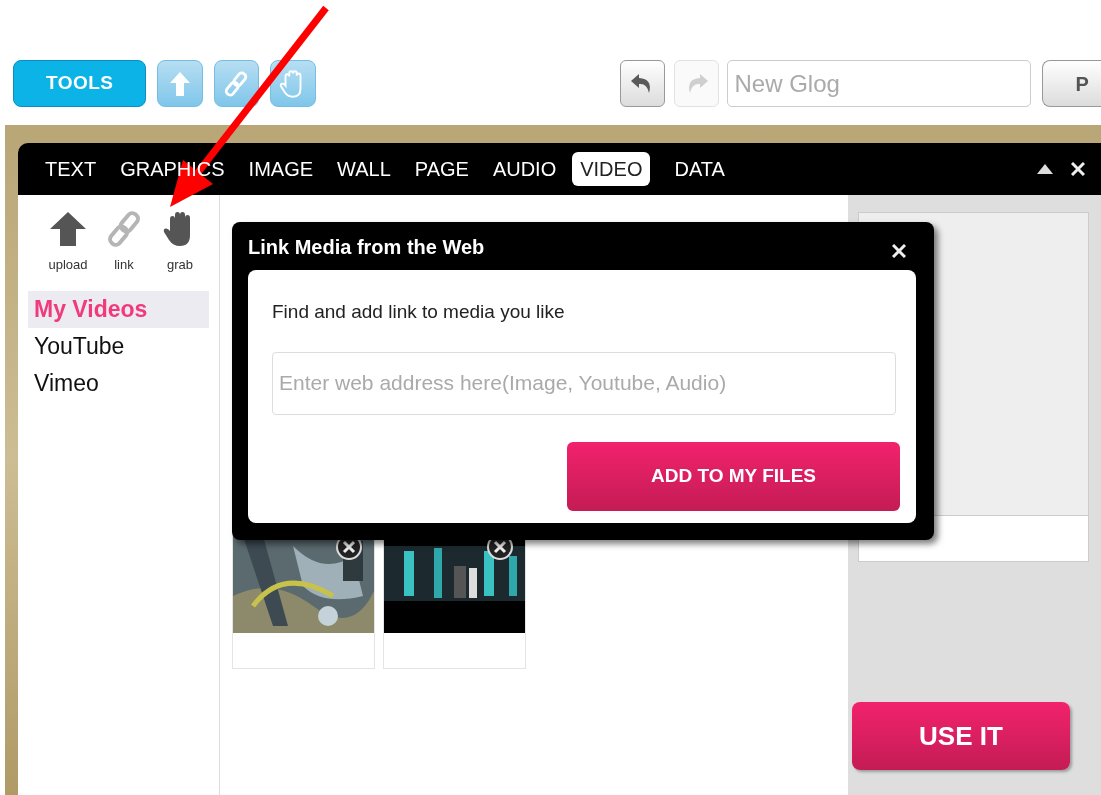 This screenshot has height=795, width=1101. What do you see at coordinates (71, 169) in the screenshot?
I see `category-tab: TEXT` at bounding box center [71, 169].